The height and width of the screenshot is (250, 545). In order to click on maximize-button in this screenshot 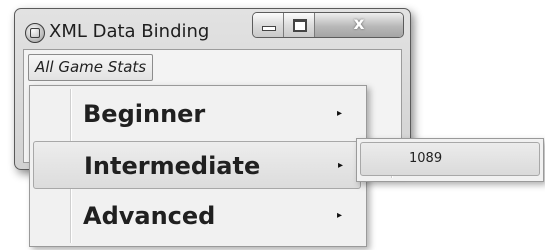, I will do `click(298, 25)`.